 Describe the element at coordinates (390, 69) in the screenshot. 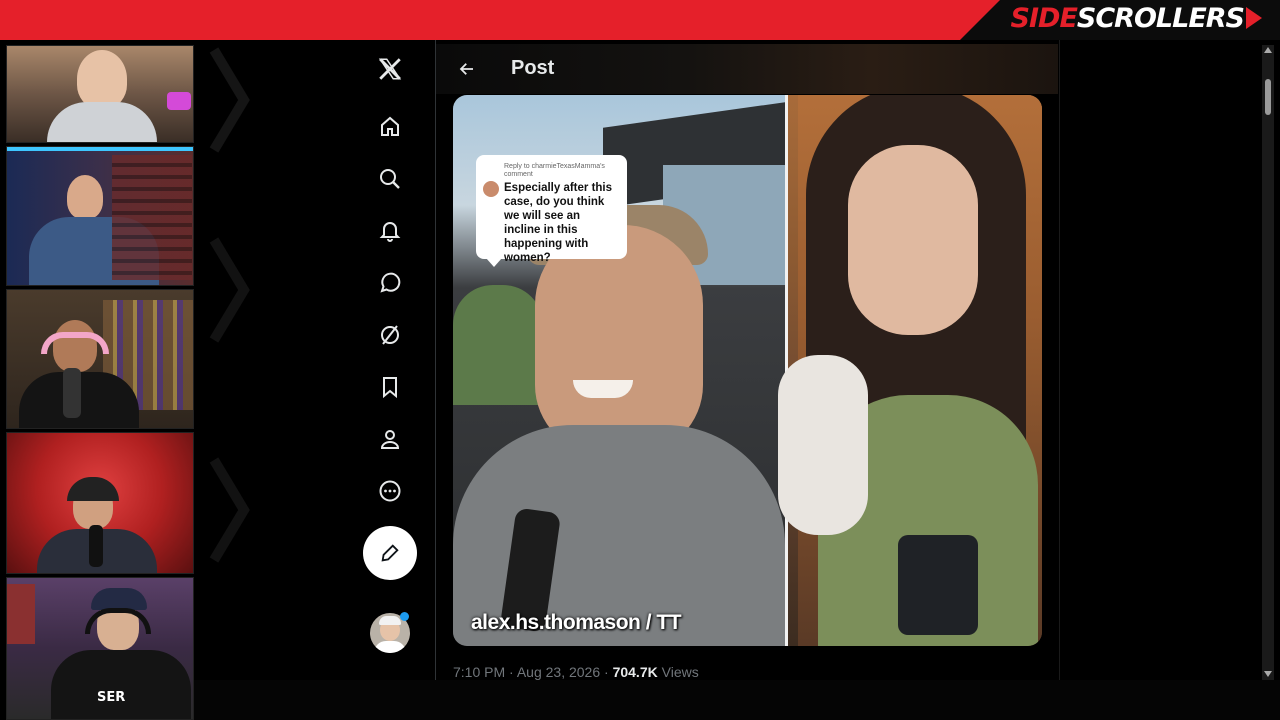

I see `x-logo-icon` at that location.